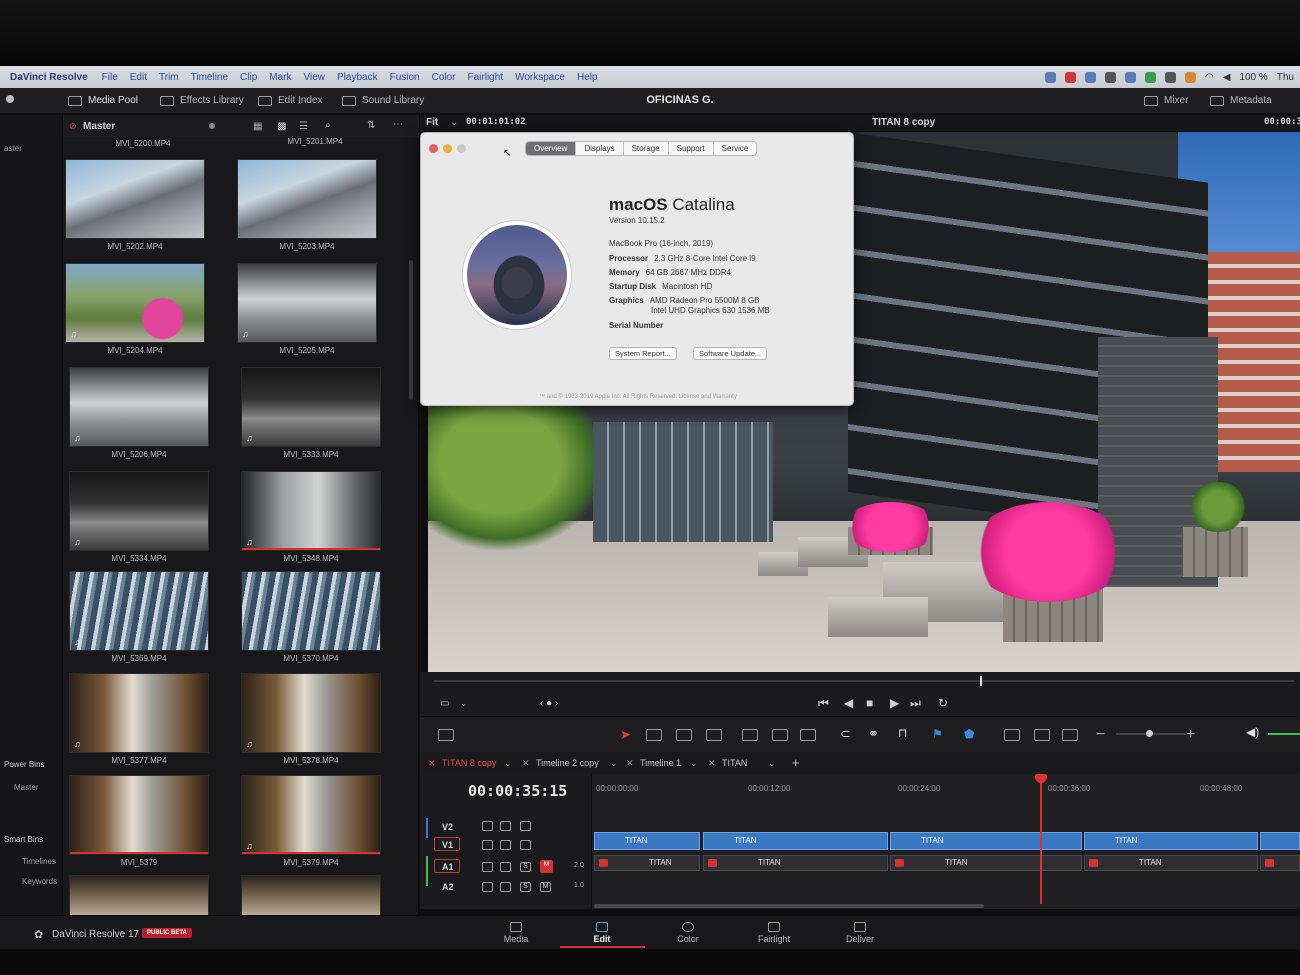 This screenshot has width=1300, height=975. I want to click on tab-timeline-active: TITAN 8 copy, so click(469, 763).